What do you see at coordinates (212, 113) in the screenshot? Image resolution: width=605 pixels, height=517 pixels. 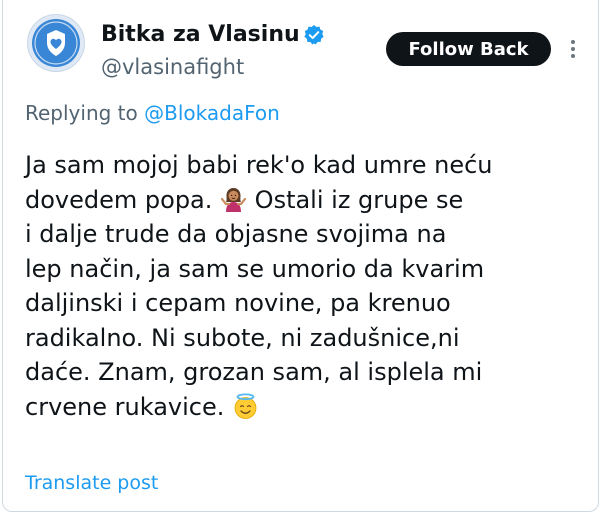 I see `reply-mention-link: @BlokadaFon` at bounding box center [212, 113].